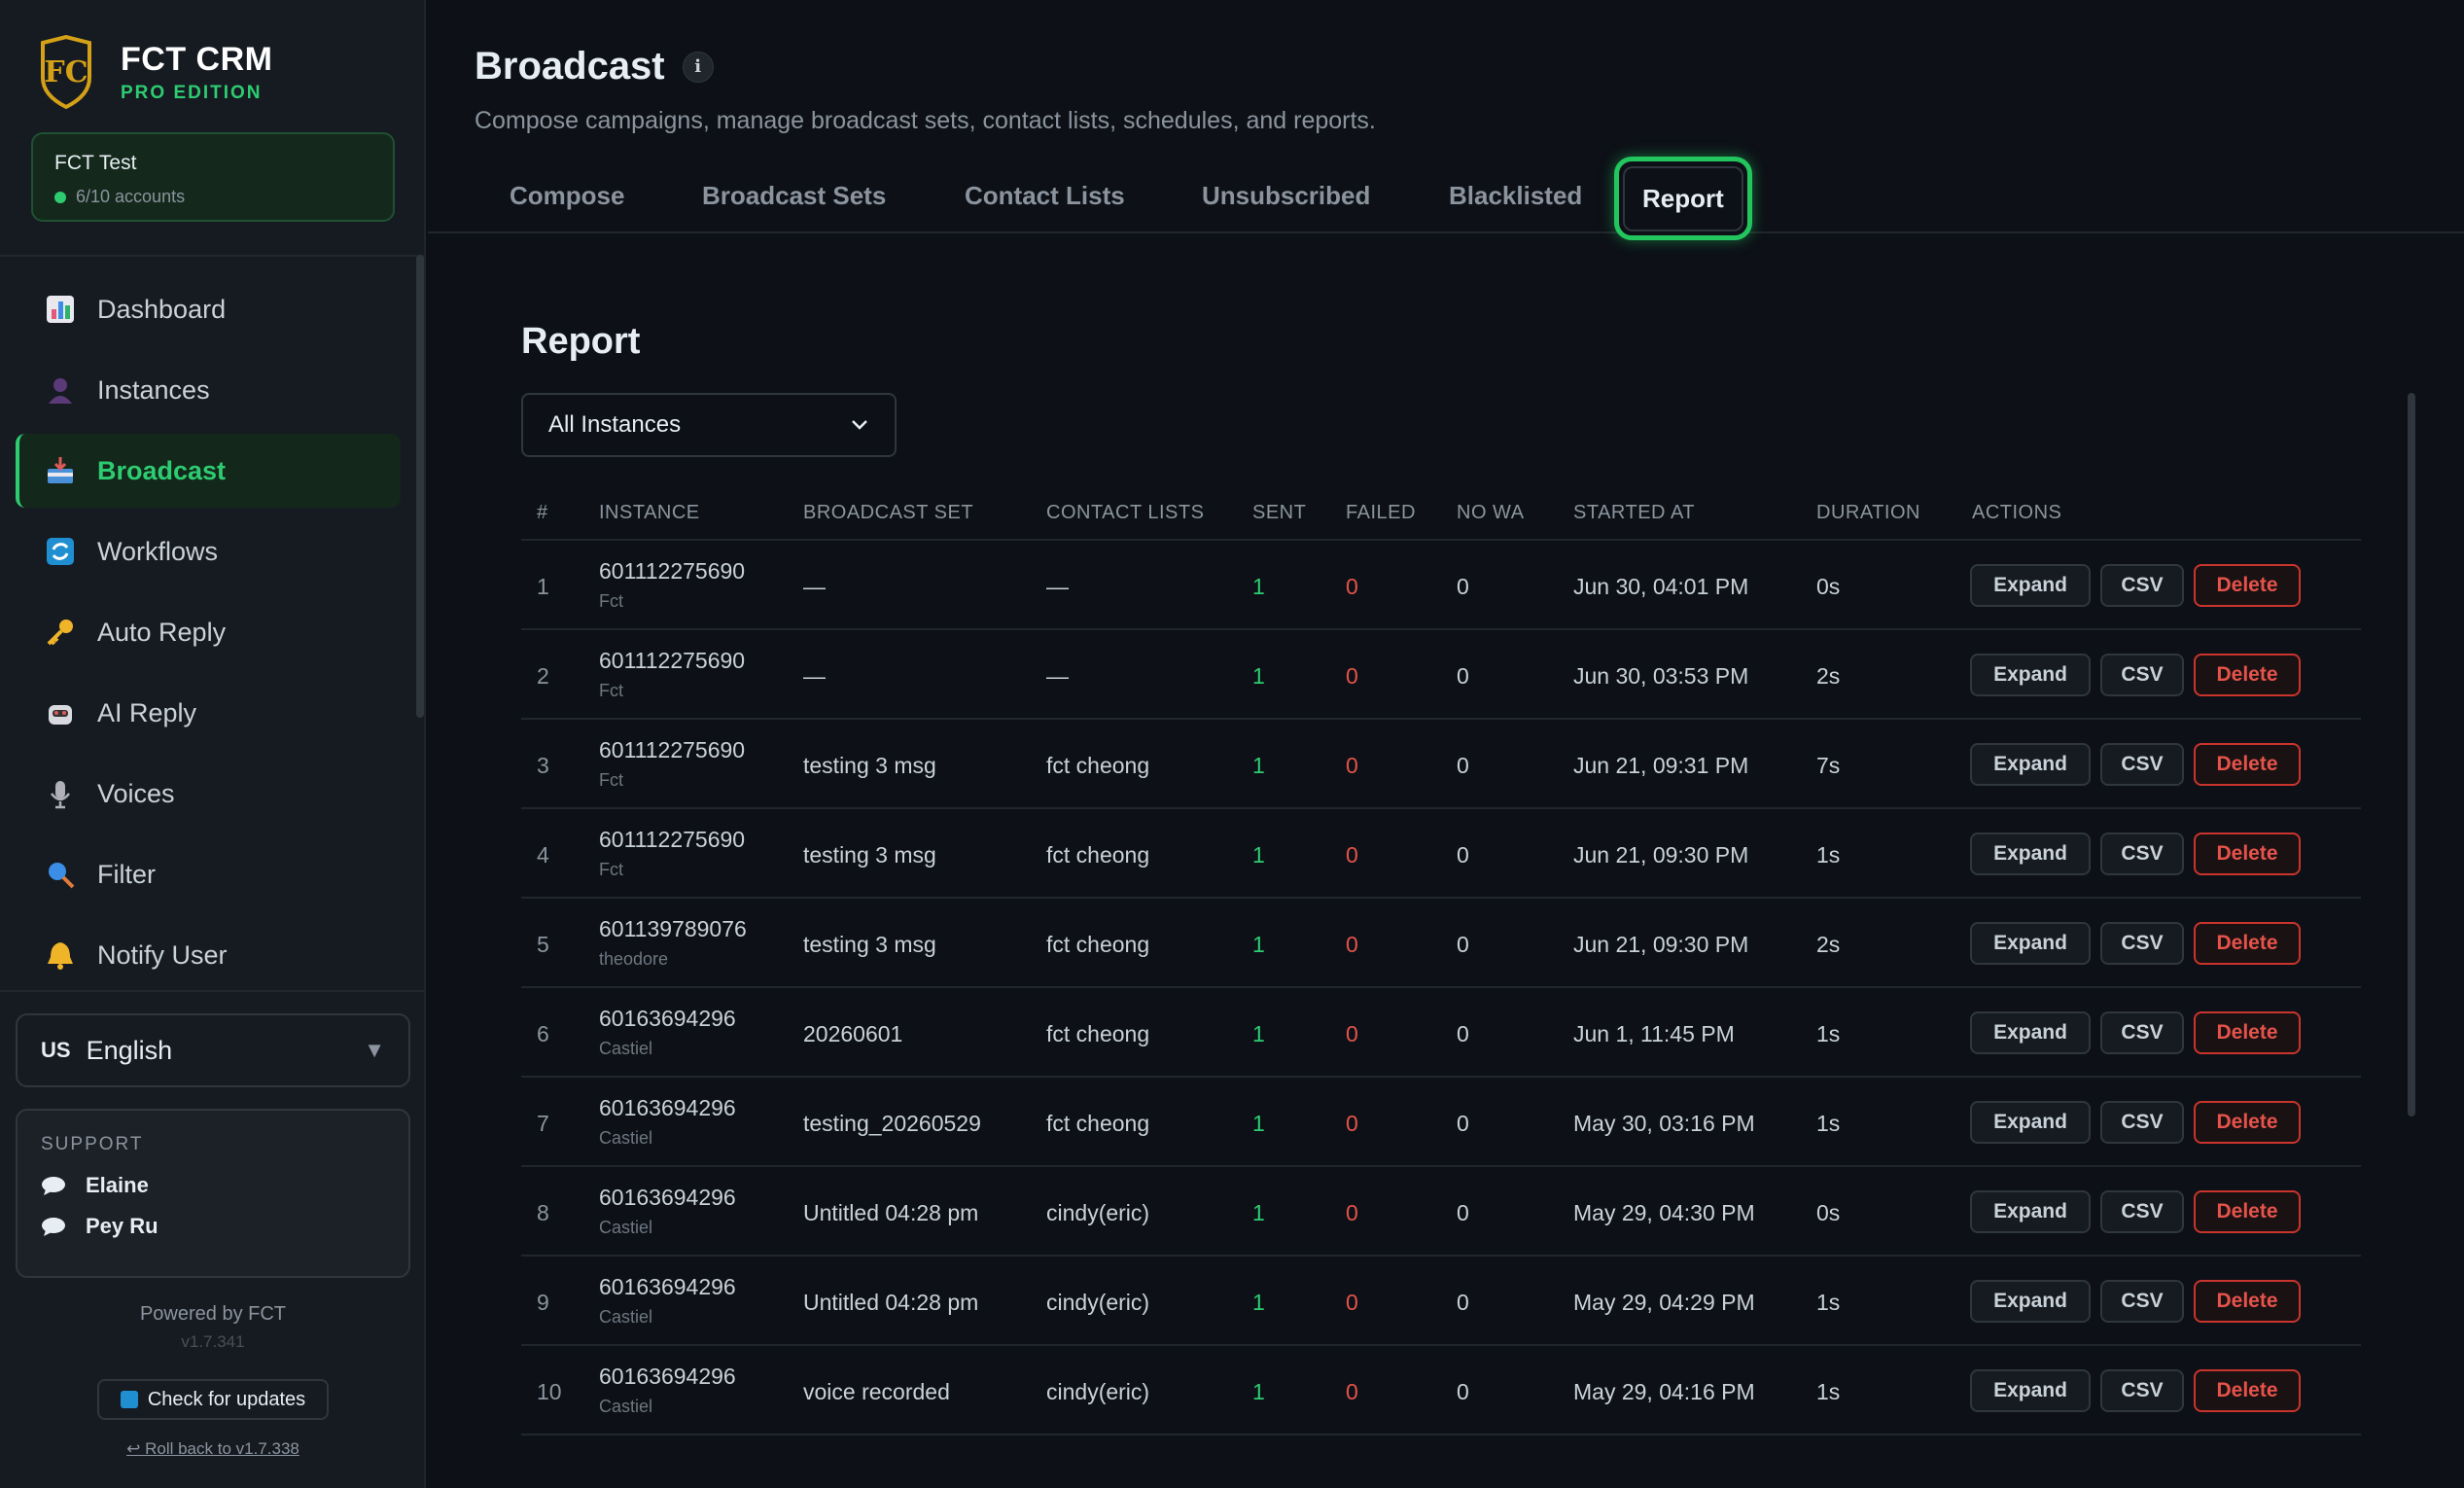 The height and width of the screenshot is (1488, 2464). Describe the element at coordinates (208, 632) in the screenshot. I see `sidebar-item-auto-reply: Auto Reply` at that location.